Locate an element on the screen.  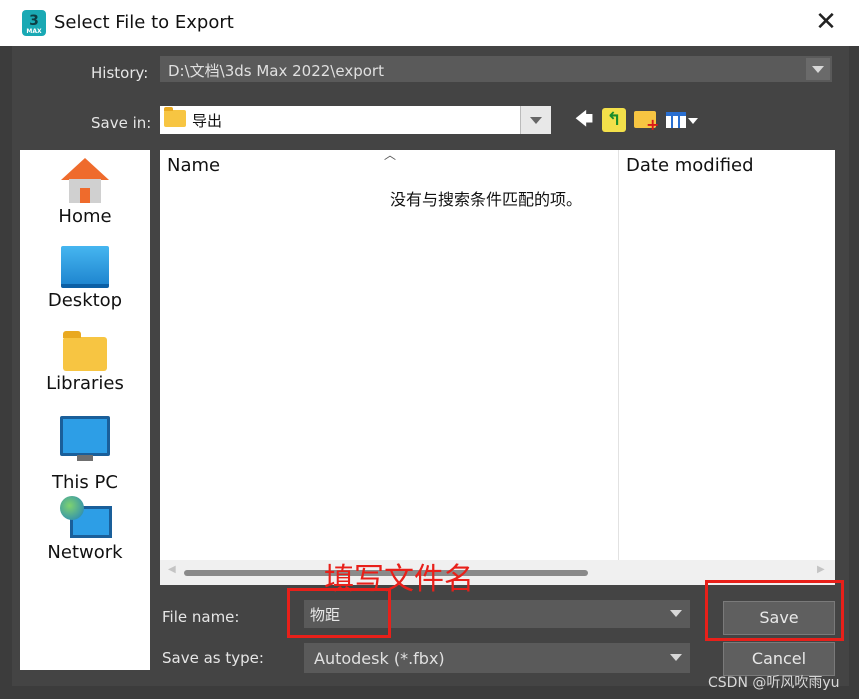
back-arrow-icon: 🡄 is located at coordinates (584, 120).